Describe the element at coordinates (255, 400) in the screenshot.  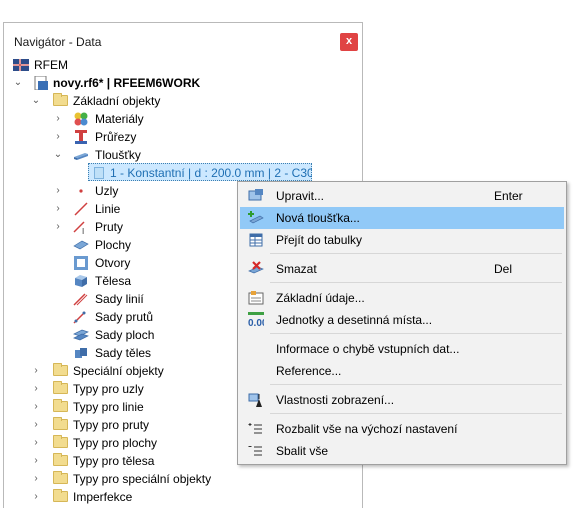
I see `display-properties-icon` at that location.